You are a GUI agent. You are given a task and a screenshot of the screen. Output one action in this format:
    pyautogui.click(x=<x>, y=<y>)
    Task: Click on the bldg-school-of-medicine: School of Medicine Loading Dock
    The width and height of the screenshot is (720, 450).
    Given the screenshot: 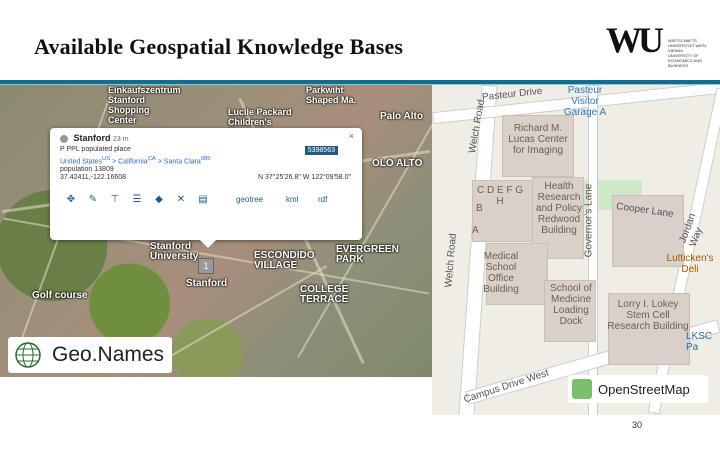 What is the action you would take?
    pyautogui.click(x=571, y=305)
    